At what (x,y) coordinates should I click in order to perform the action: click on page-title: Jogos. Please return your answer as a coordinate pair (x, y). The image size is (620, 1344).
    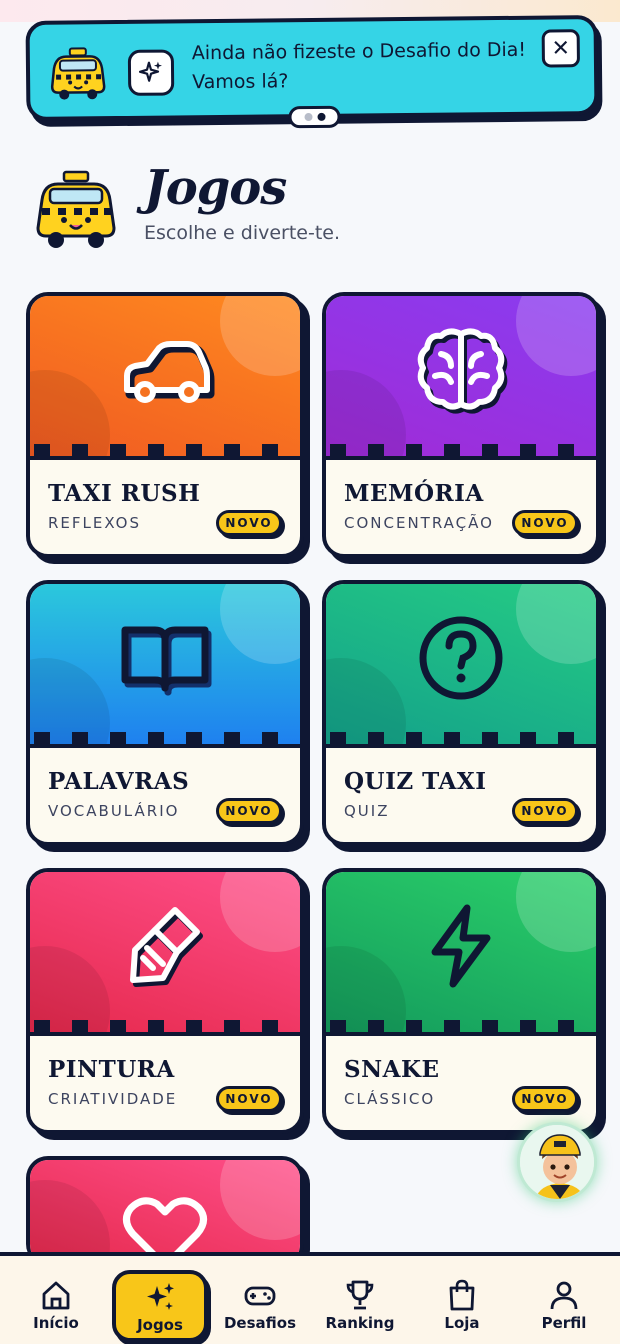
    Looking at the image, I should click on (215, 188).